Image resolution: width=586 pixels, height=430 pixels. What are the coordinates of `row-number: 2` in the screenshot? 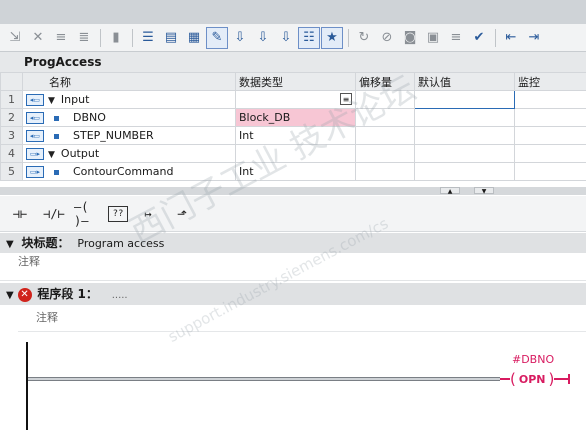 It's located at (11, 117).